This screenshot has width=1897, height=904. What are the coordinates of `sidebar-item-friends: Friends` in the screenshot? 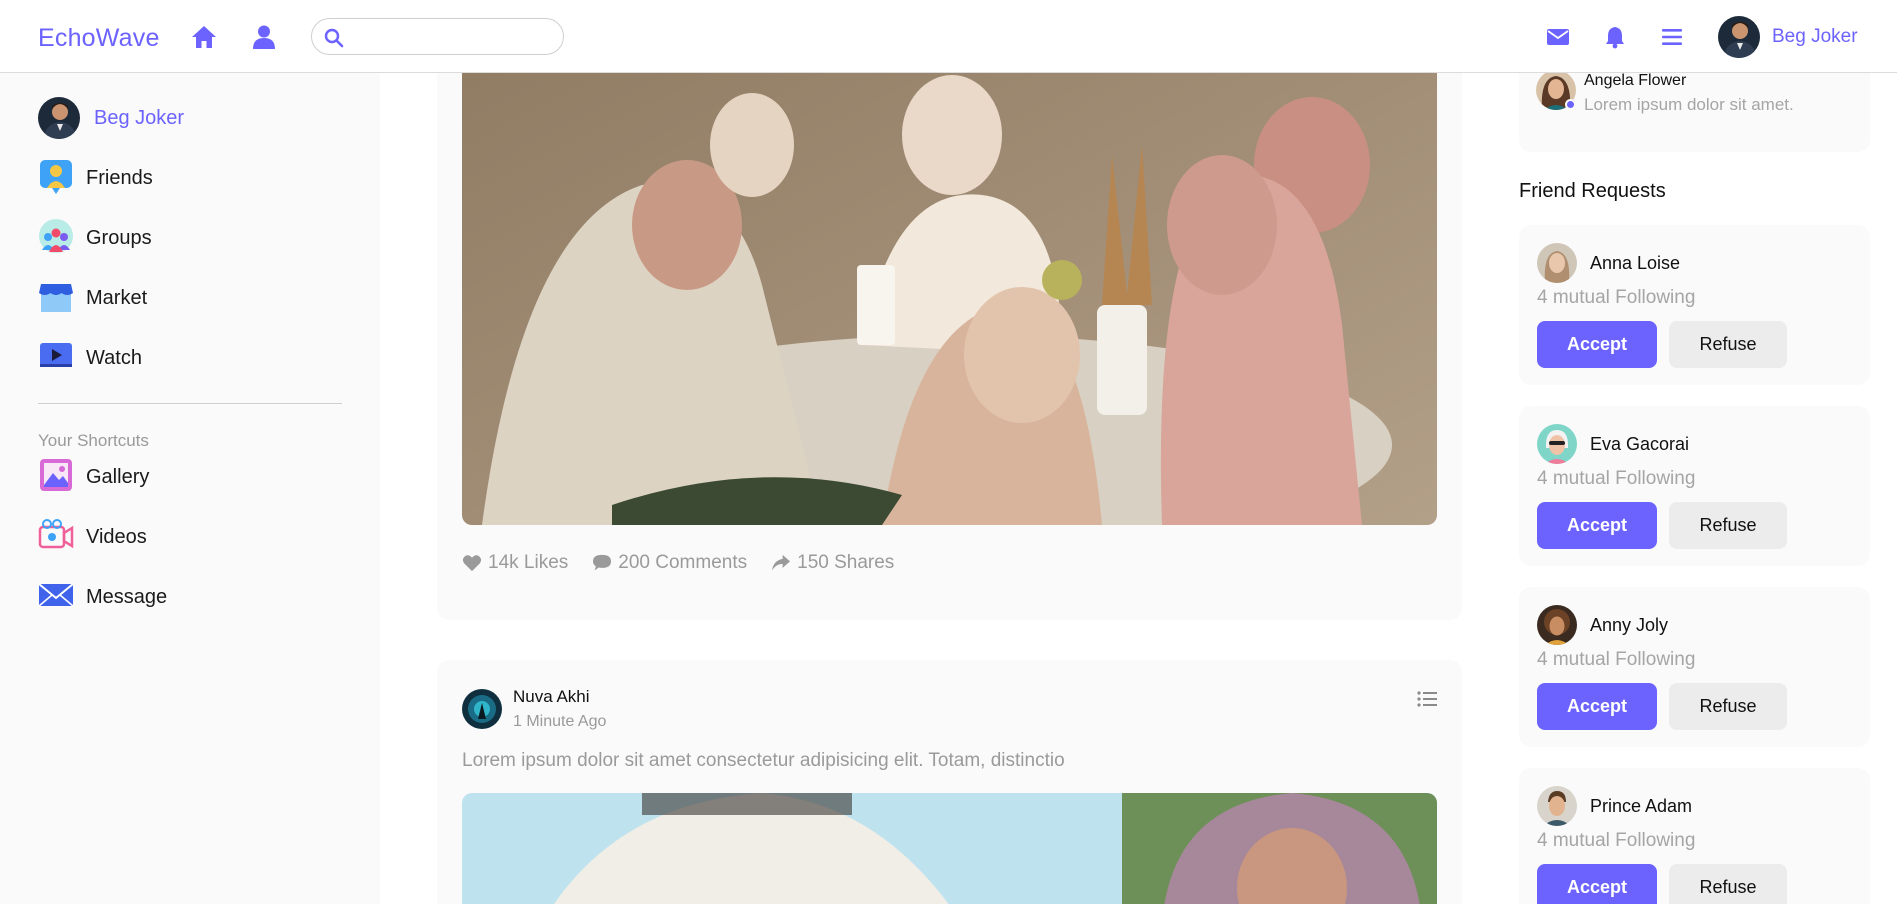 It's located at (95, 178).